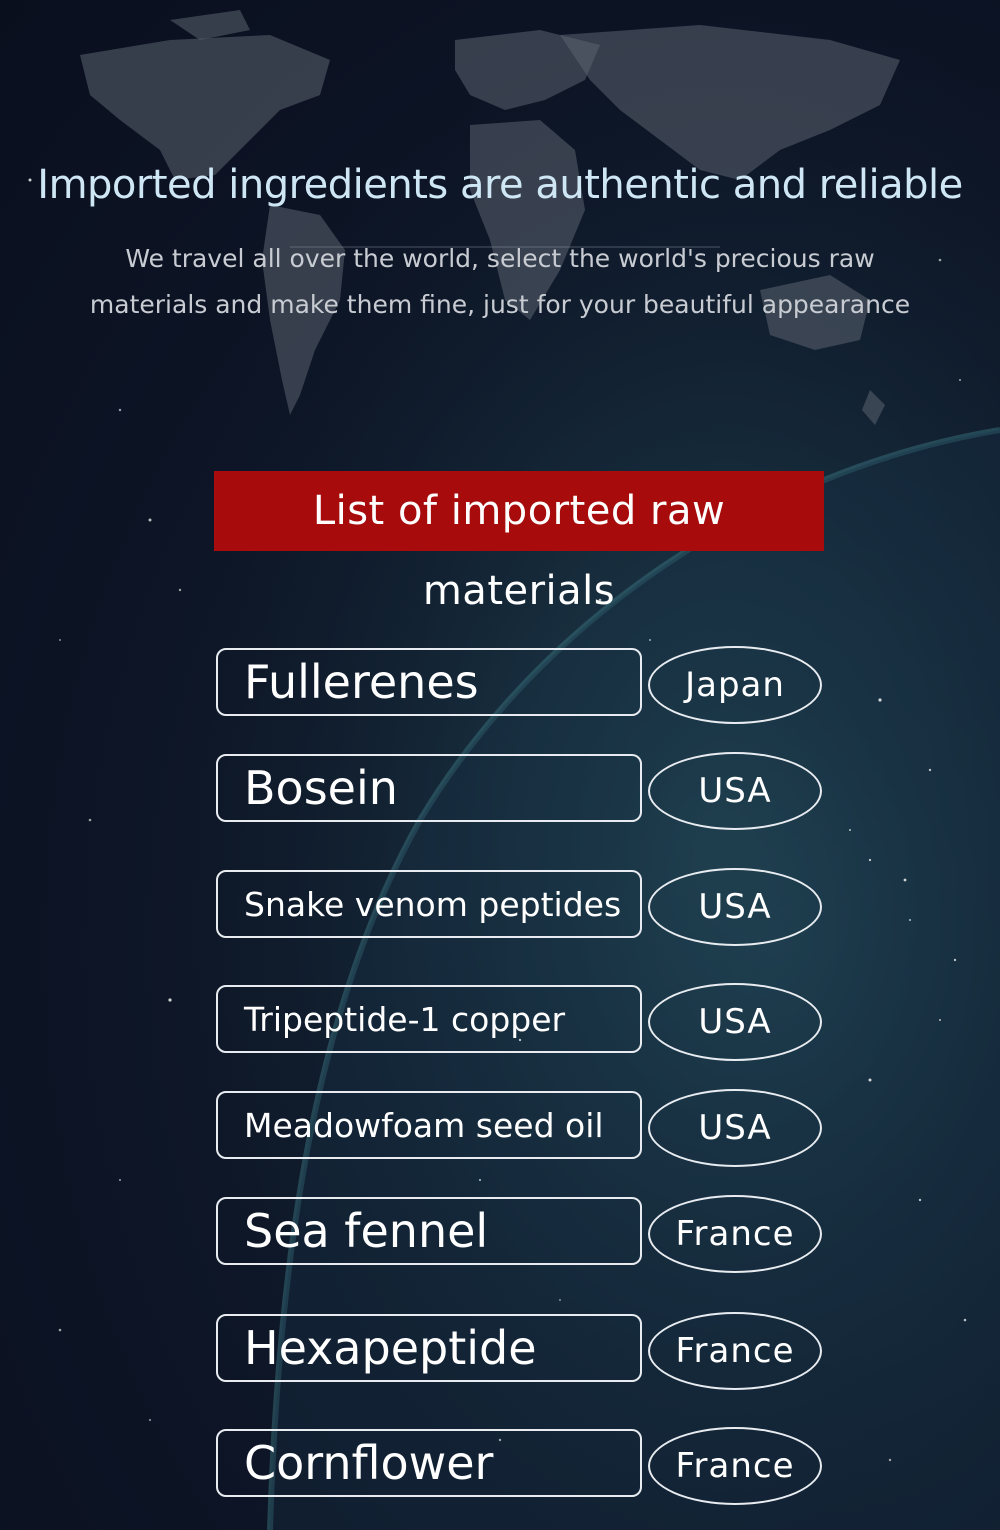 This screenshot has width=1000, height=1530. I want to click on material-row: Hexapeptide France, so click(520, 1351).